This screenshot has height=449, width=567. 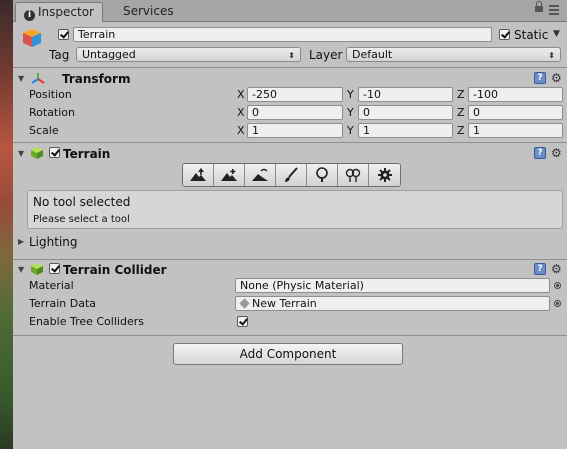 I want to click on help-title: No tool selected, so click(x=82, y=202).